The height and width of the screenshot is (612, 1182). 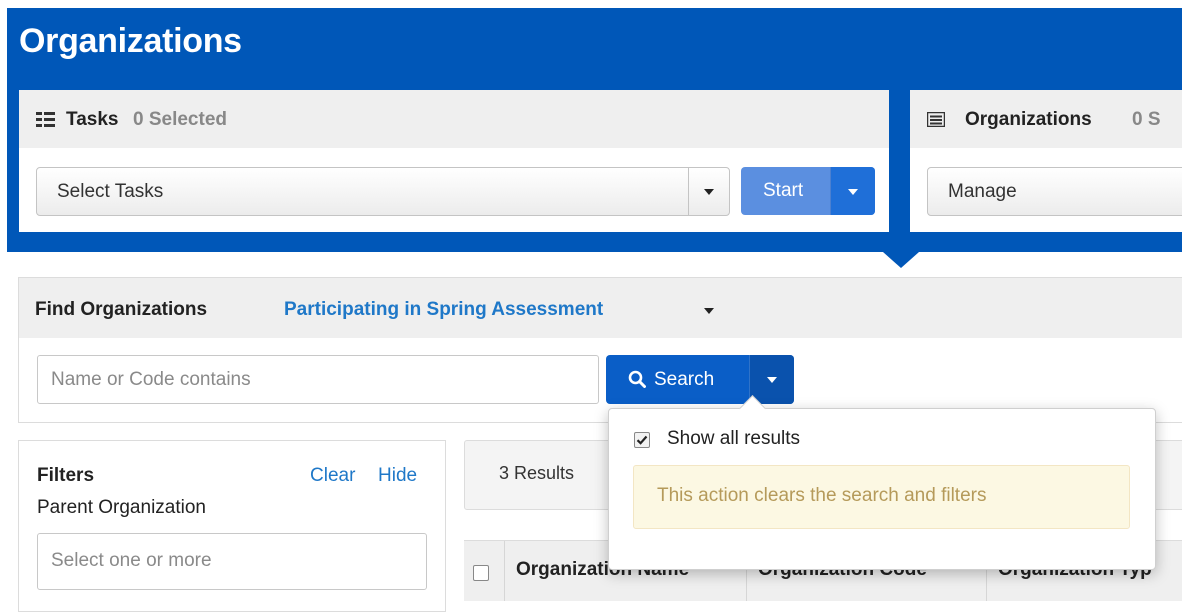 I want to click on search-input-placeholder: Name or Code contains, so click(x=151, y=379).